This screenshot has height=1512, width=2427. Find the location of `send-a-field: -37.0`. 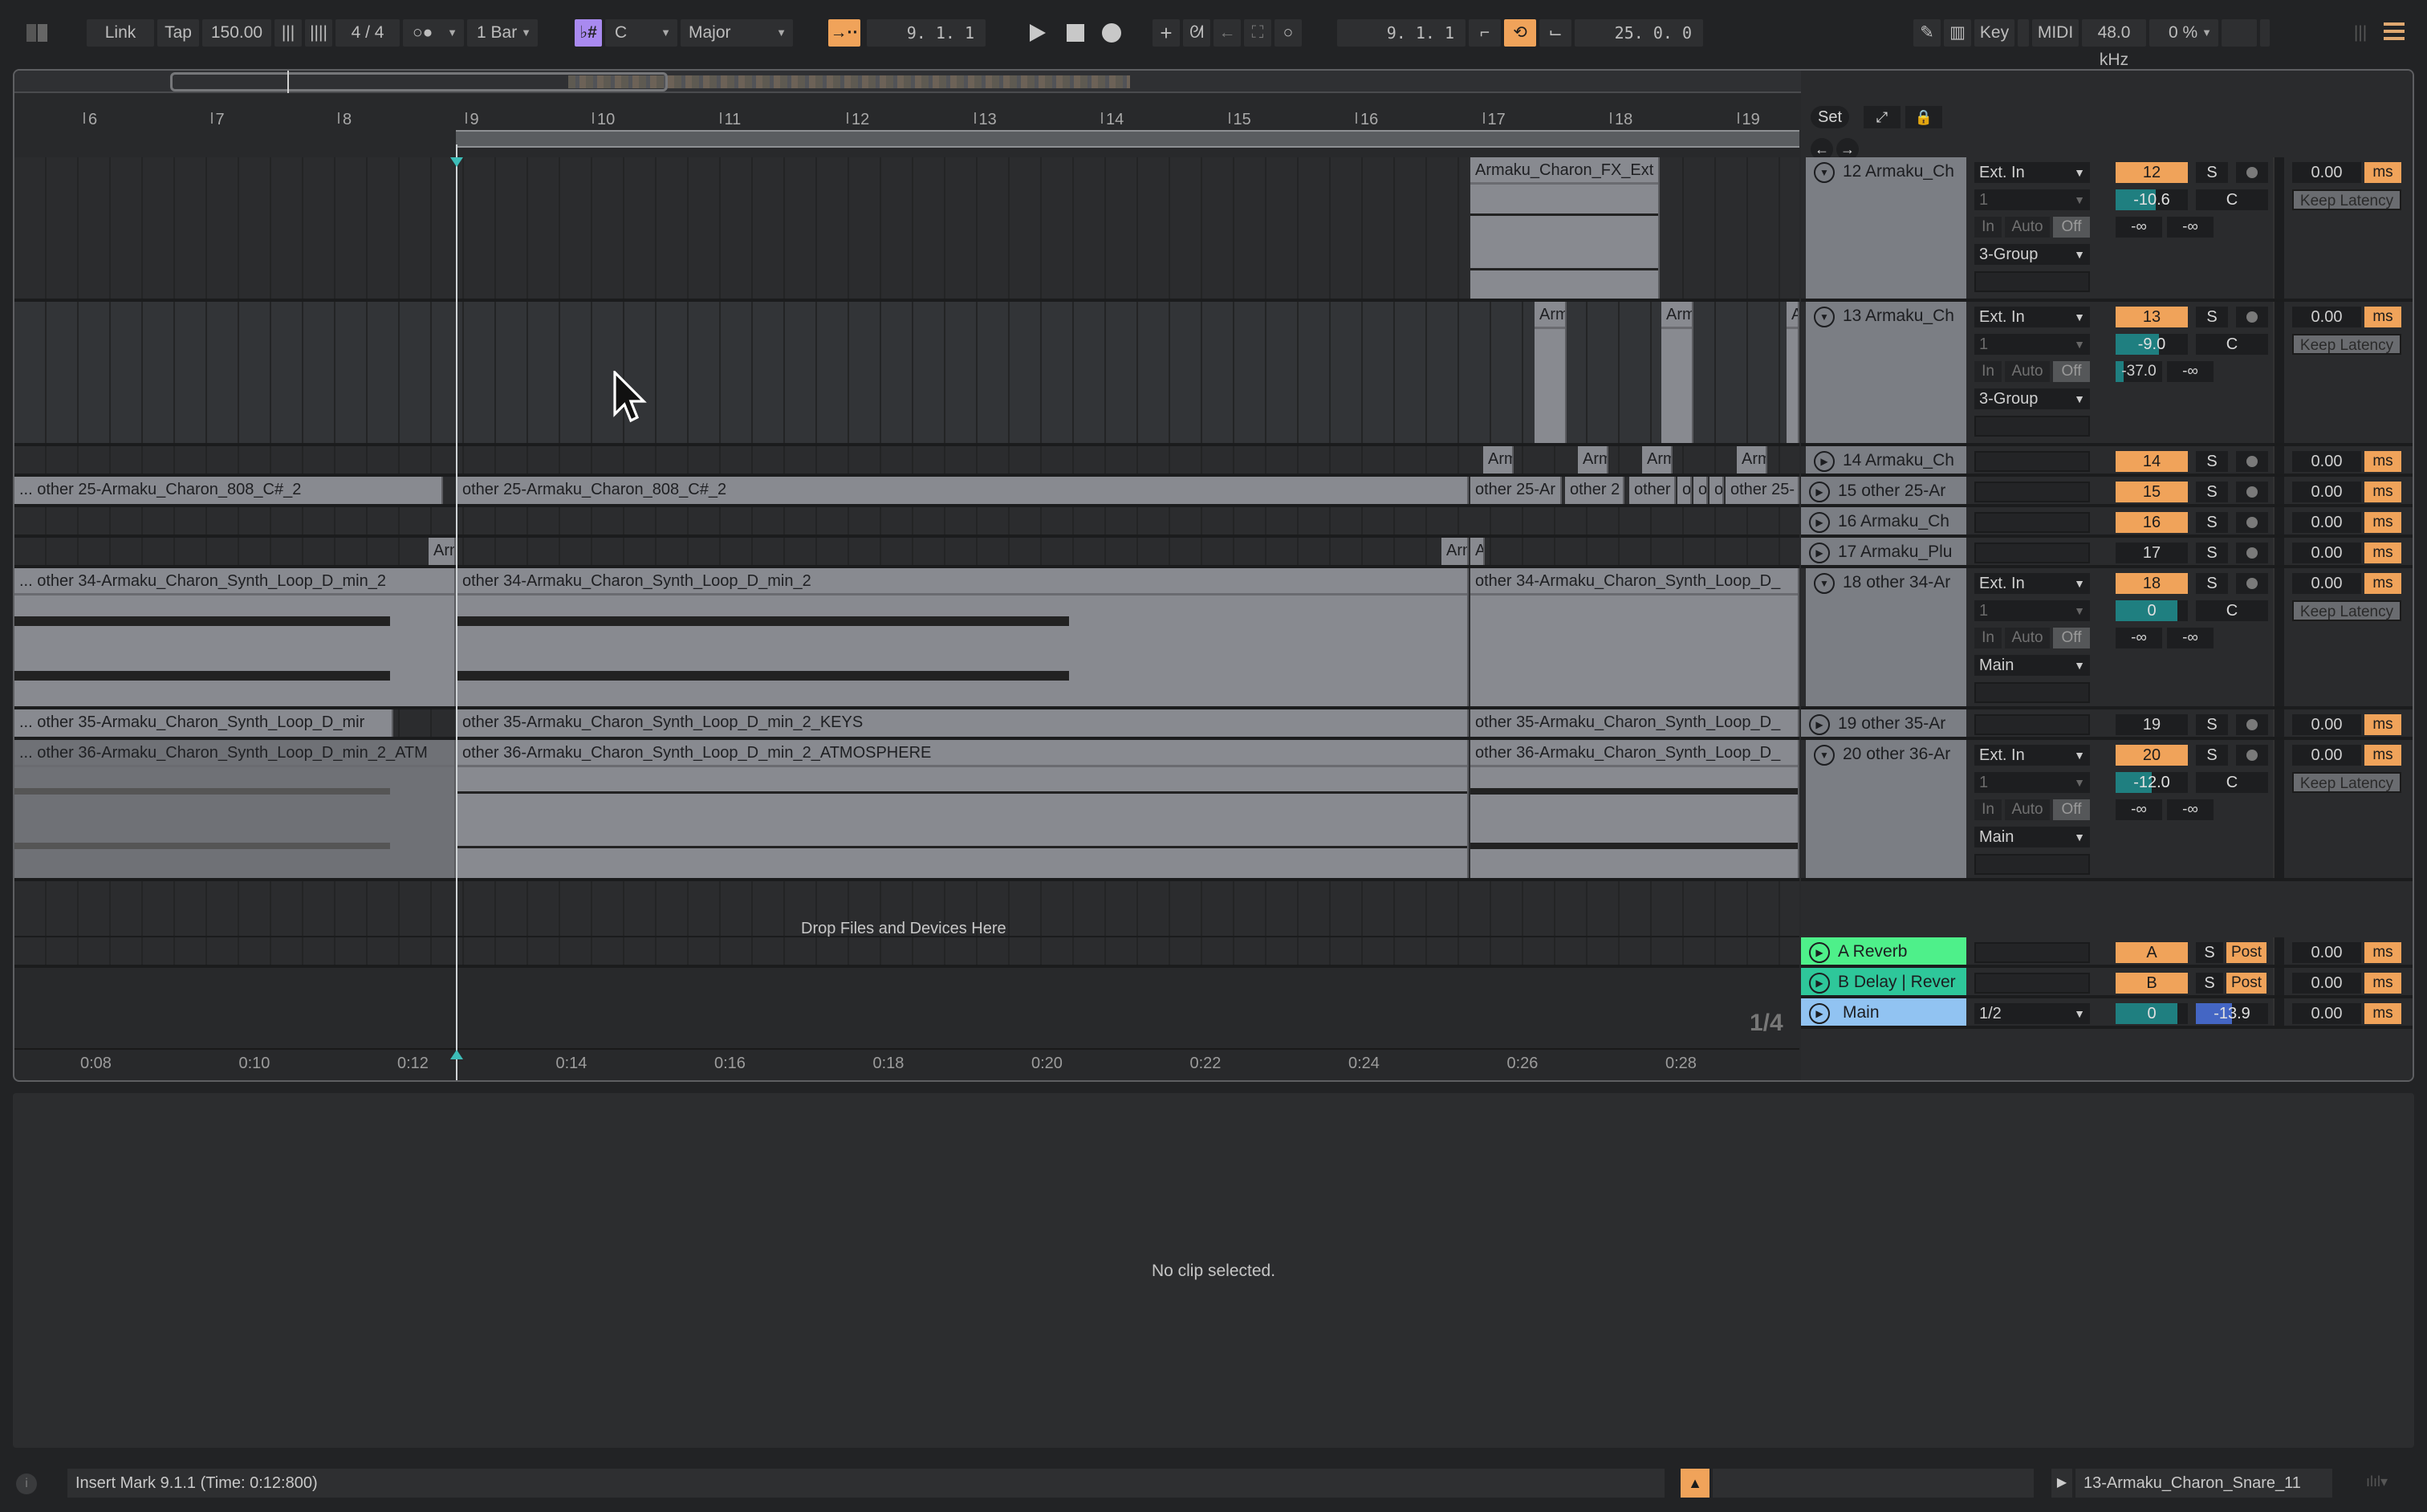

send-a-field: -37.0 is located at coordinates (2139, 372).